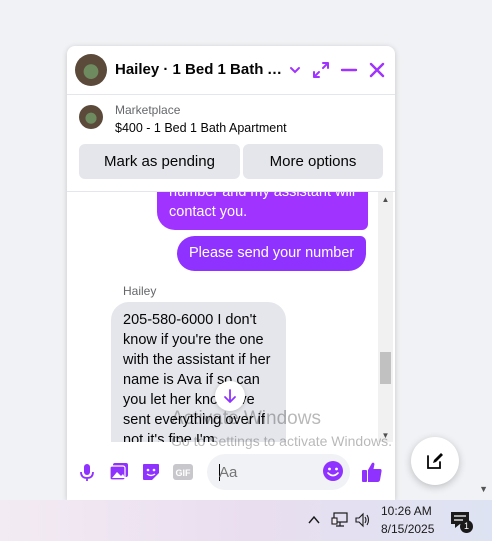 This screenshot has height=541, width=492. What do you see at coordinates (159, 161) in the screenshot?
I see `mark-as-pending-button: Mark as pending` at bounding box center [159, 161].